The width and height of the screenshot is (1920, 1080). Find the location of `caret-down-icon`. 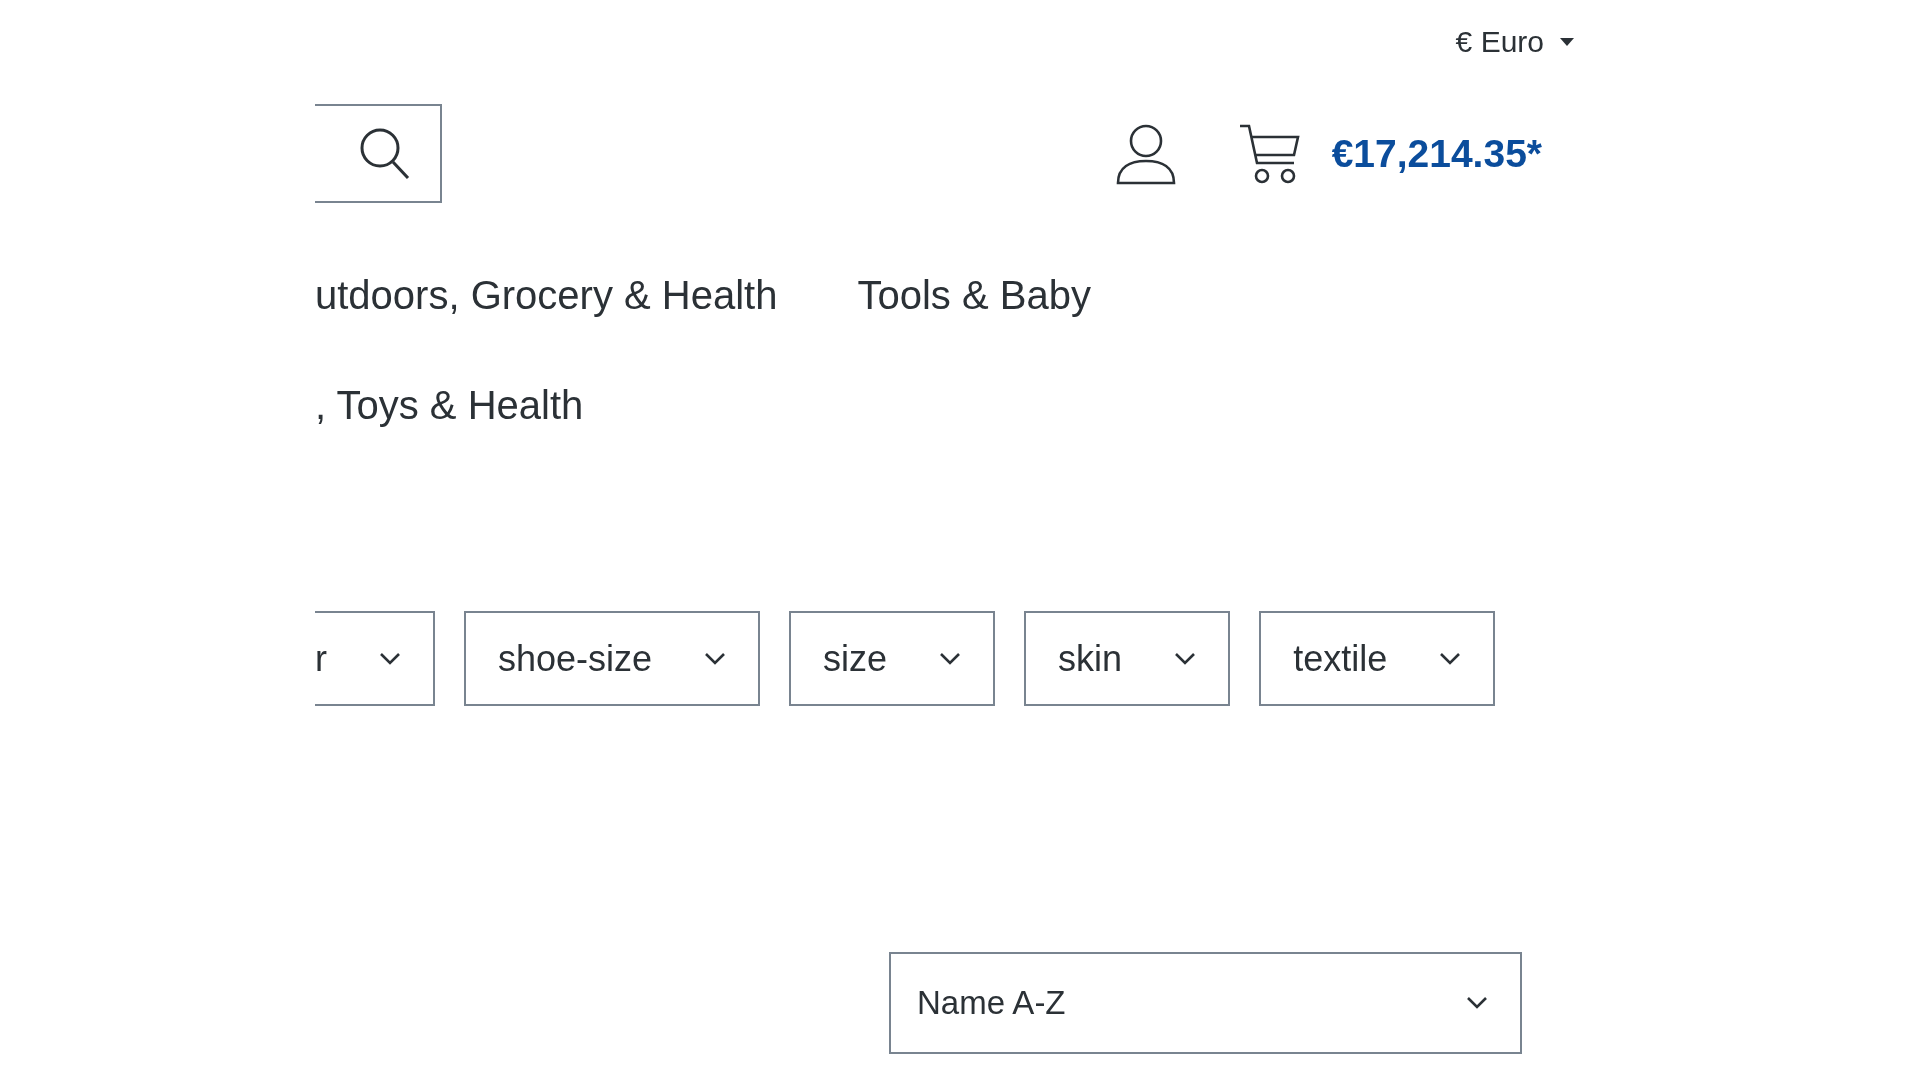

caret-down-icon is located at coordinates (1567, 42).